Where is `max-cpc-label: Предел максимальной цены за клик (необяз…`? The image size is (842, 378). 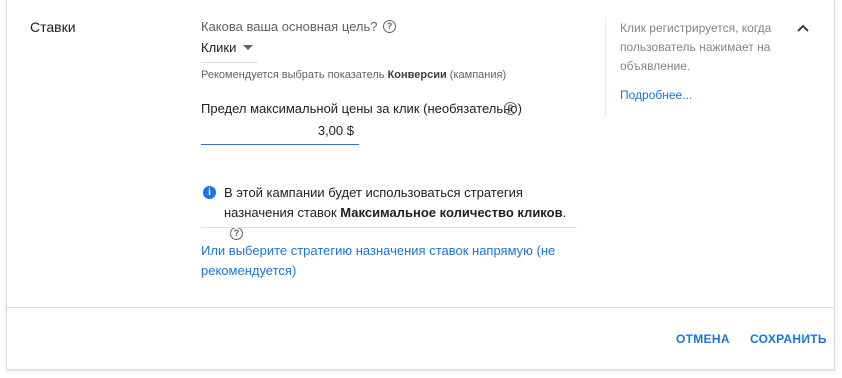
max-cpc-label: Предел максимальной цены за клик (необяз… is located at coordinates (361, 108).